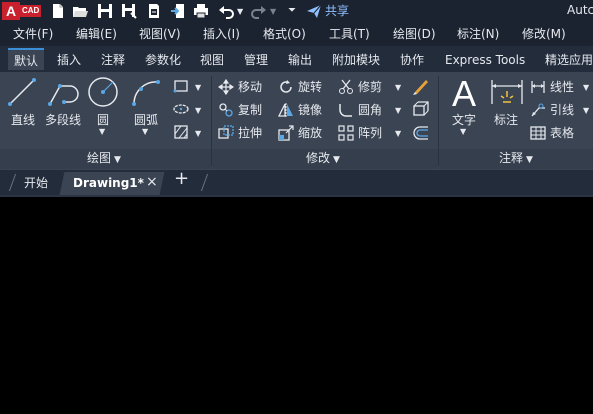 The image size is (593, 414). What do you see at coordinates (414, 34) in the screenshot?
I see `menu-draw: 绘图(D)` at bounding box center [414, 34].